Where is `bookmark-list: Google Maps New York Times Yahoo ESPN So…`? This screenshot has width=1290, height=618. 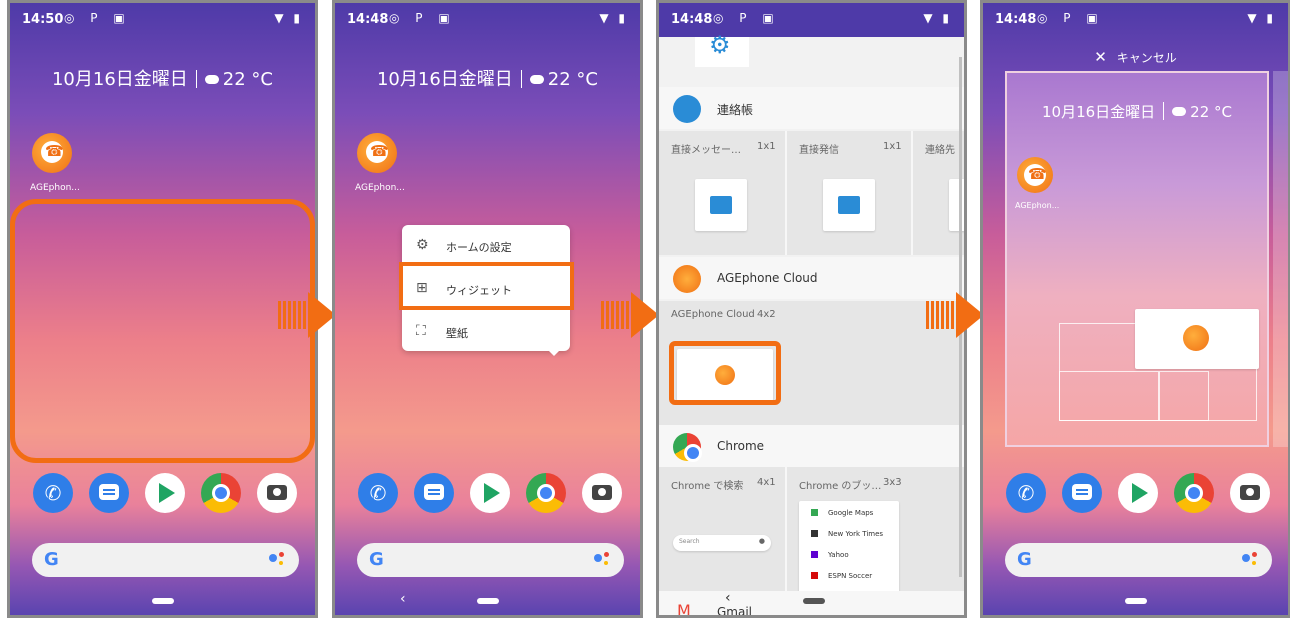 bookmark-list: Google Maps New York Times Yahoo ESPN So… is located at coordinates (847, 551).